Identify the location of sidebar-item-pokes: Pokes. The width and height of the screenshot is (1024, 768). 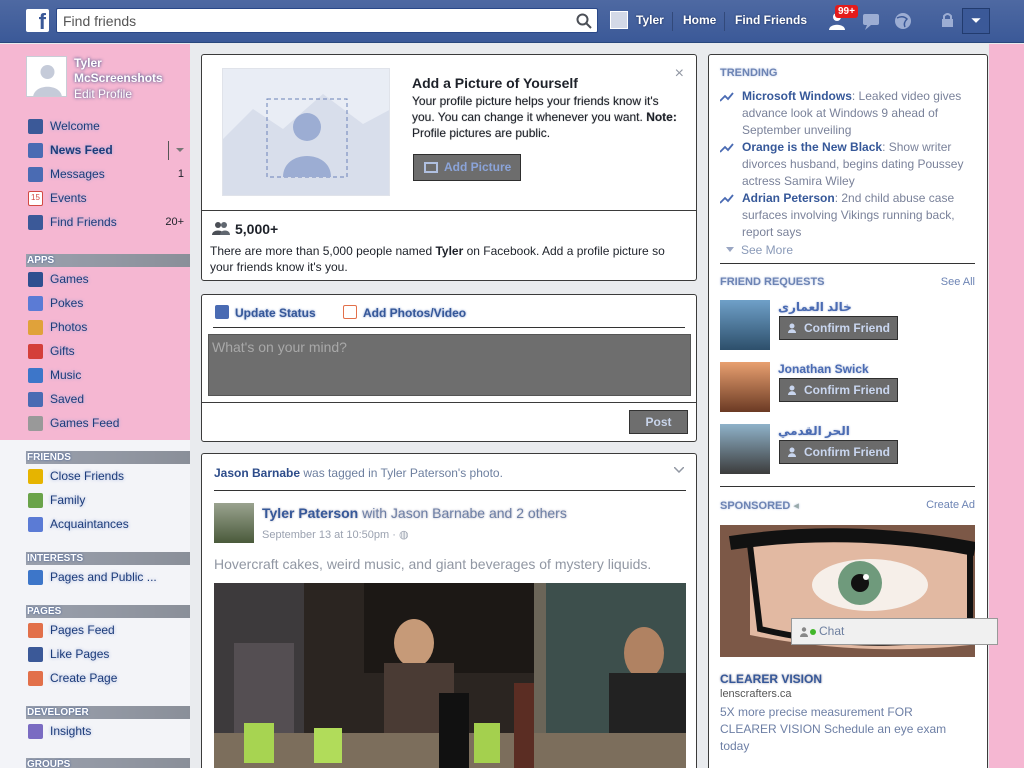
(108, 303).